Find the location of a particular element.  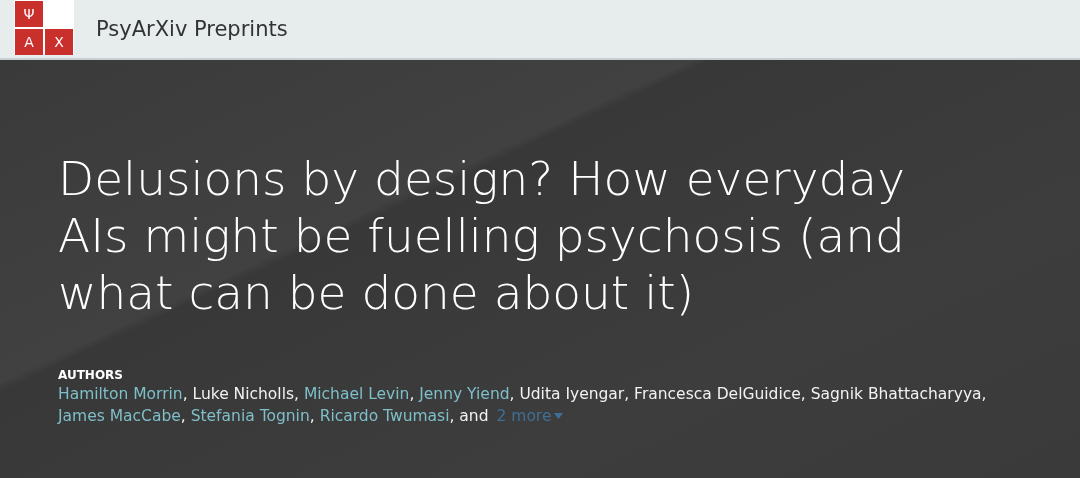

caret-icon is located at coordinates (559, 416).